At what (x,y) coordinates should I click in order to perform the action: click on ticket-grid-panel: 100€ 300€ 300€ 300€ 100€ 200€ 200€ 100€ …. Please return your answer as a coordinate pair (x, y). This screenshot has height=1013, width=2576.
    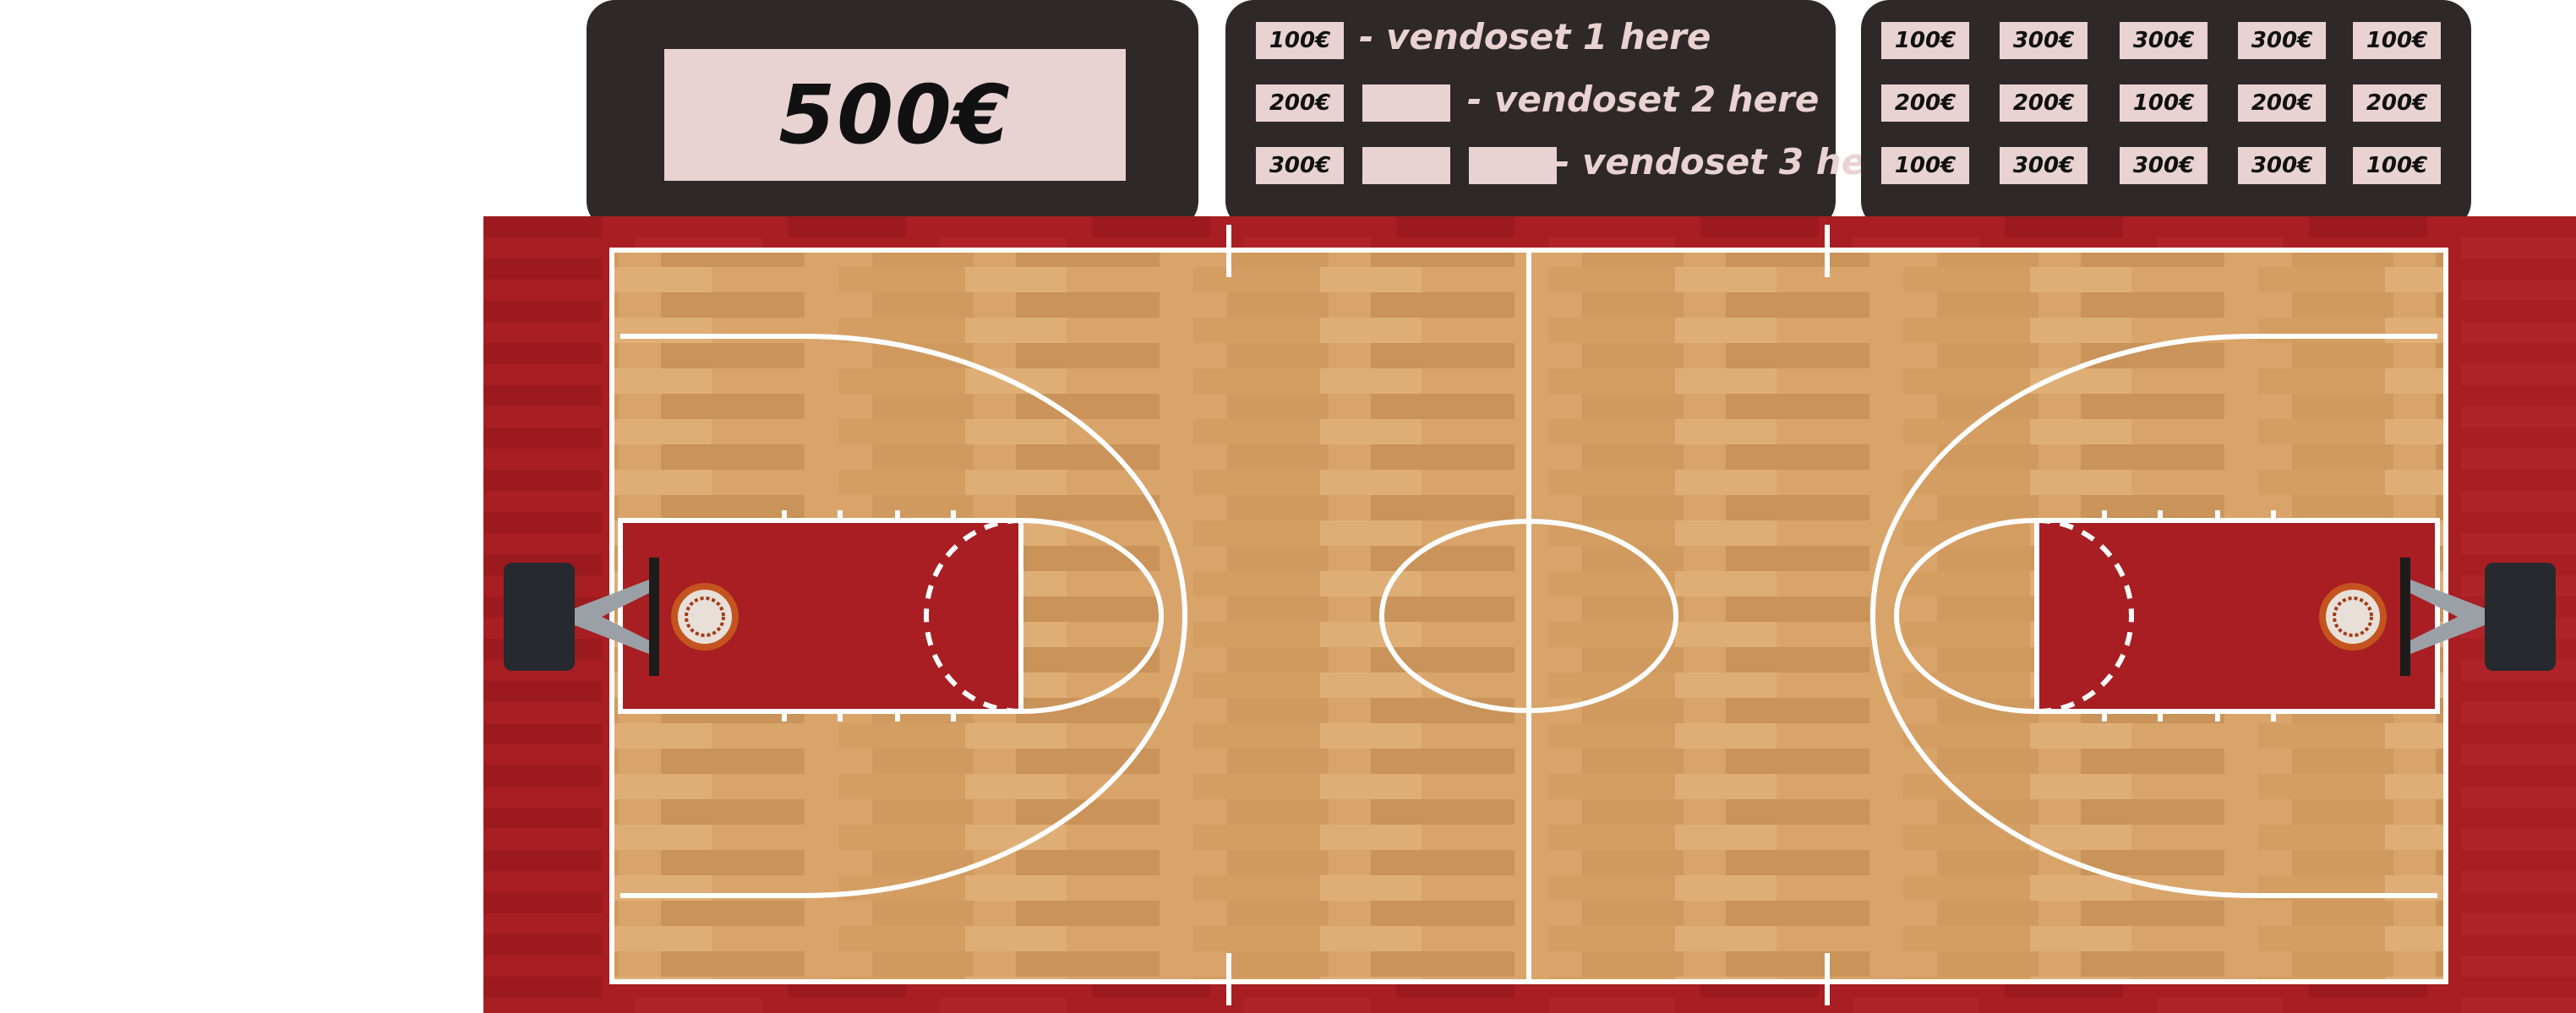
    Looking at the image, I should click on (2166, 115).